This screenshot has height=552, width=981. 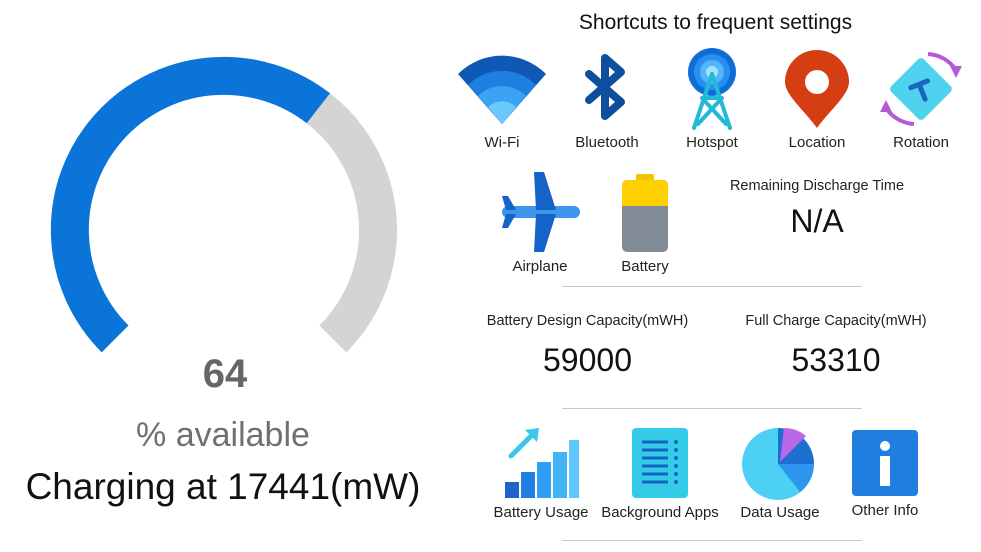 I want to click on battery-usage-button: Battery Usage, so click(x=541, y=473).